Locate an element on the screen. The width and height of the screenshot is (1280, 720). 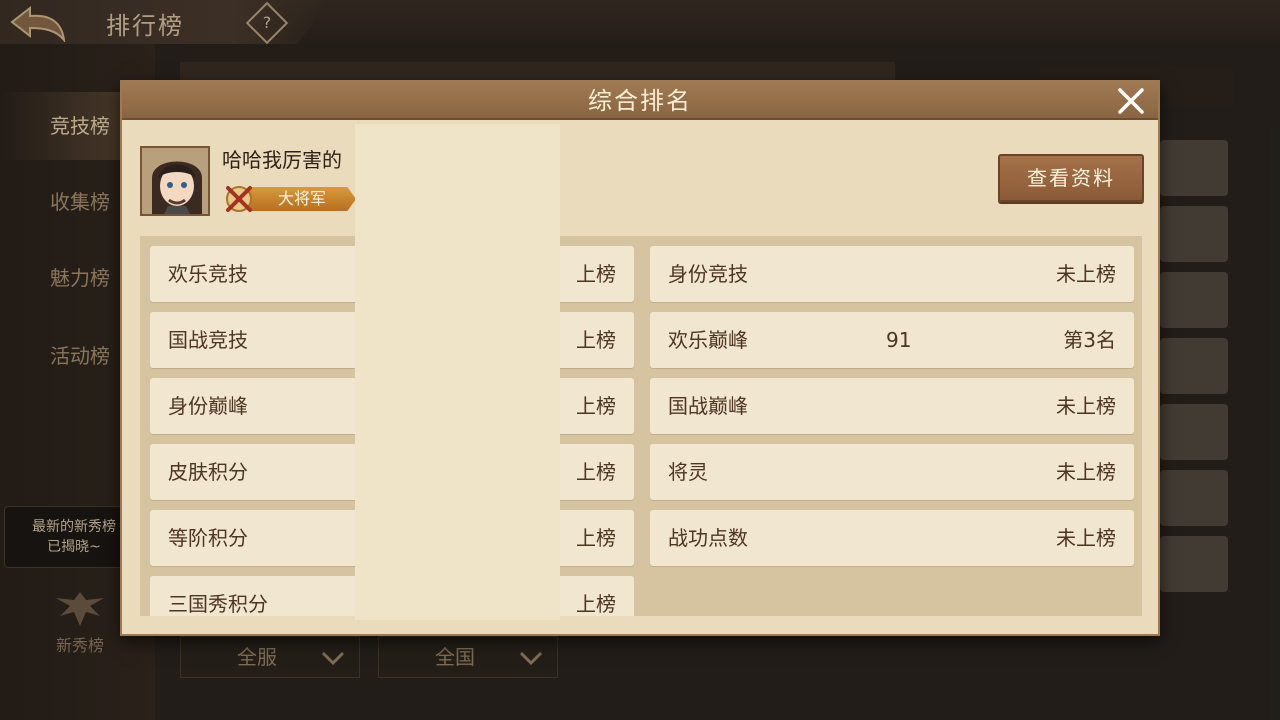
ranking-label: 将灵 is located at coordinates (688, 472).